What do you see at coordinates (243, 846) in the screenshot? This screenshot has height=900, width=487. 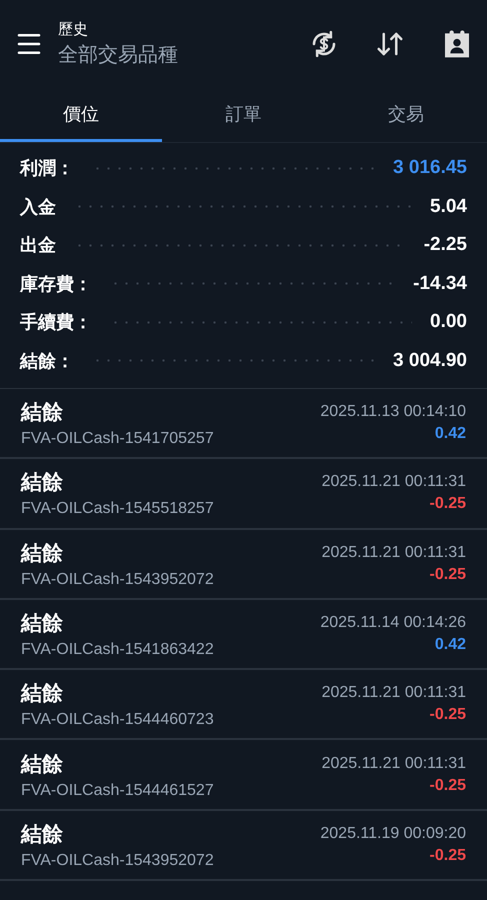 I see `history-entry: 結餘 FVA-OILCash-1543952072 2025.11.19 00:09:20 -0.25` at bounding box center [243, 846].